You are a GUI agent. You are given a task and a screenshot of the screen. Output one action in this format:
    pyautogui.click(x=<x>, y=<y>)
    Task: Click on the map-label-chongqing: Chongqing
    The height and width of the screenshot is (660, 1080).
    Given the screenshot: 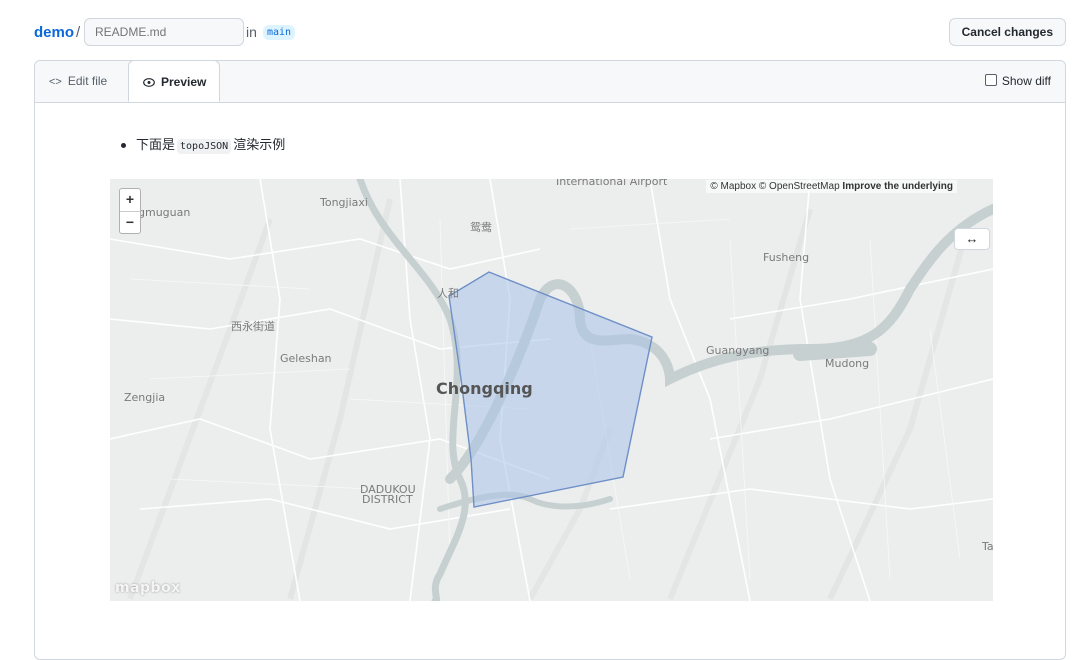 What is the action you would take?
    pyautogui.click(x=484, y=388)
    